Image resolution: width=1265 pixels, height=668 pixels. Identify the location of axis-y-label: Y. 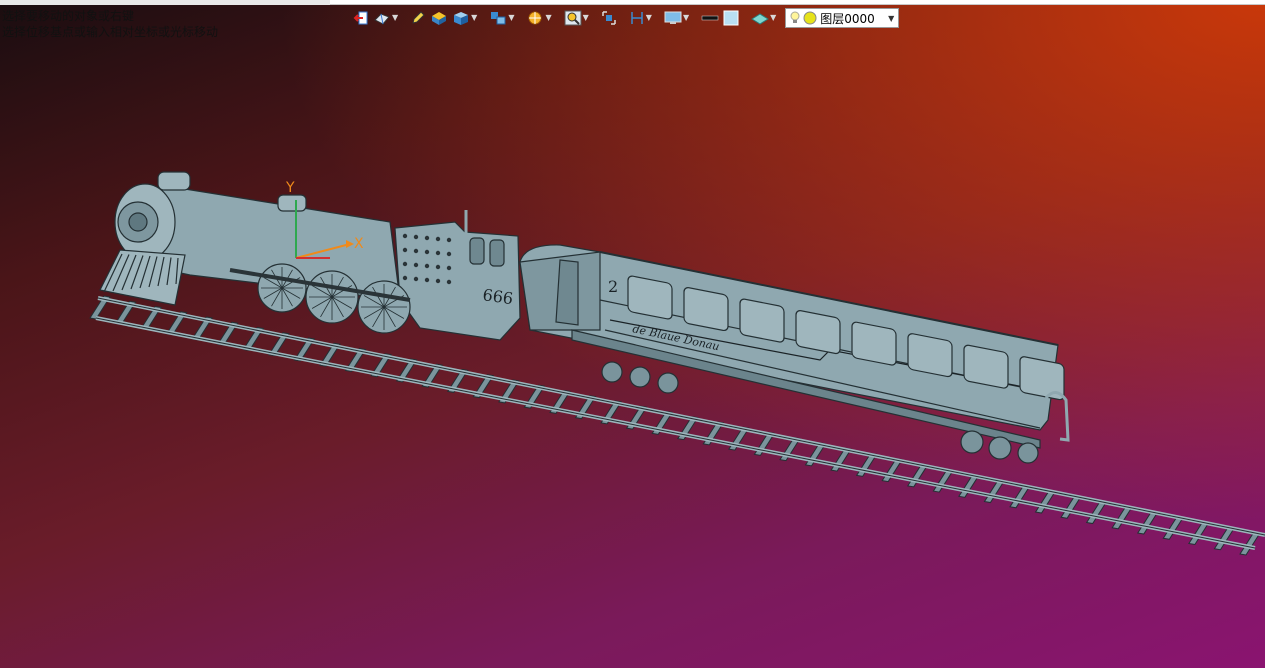
(290, 188).